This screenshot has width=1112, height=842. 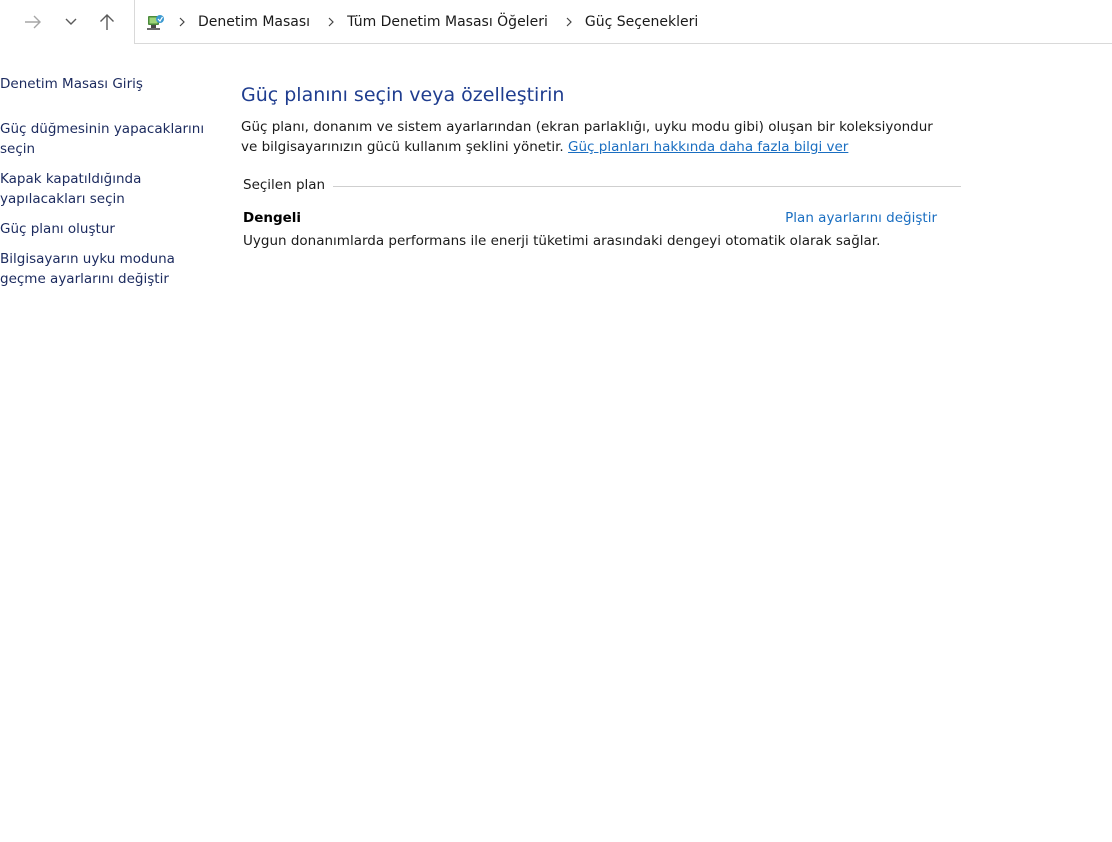 What do you see at coordinates (861, 218) in the screenshot?
I see `change-plan-settings-link: Plan ayarlarını değiştir` at bounding box center [861, 218].